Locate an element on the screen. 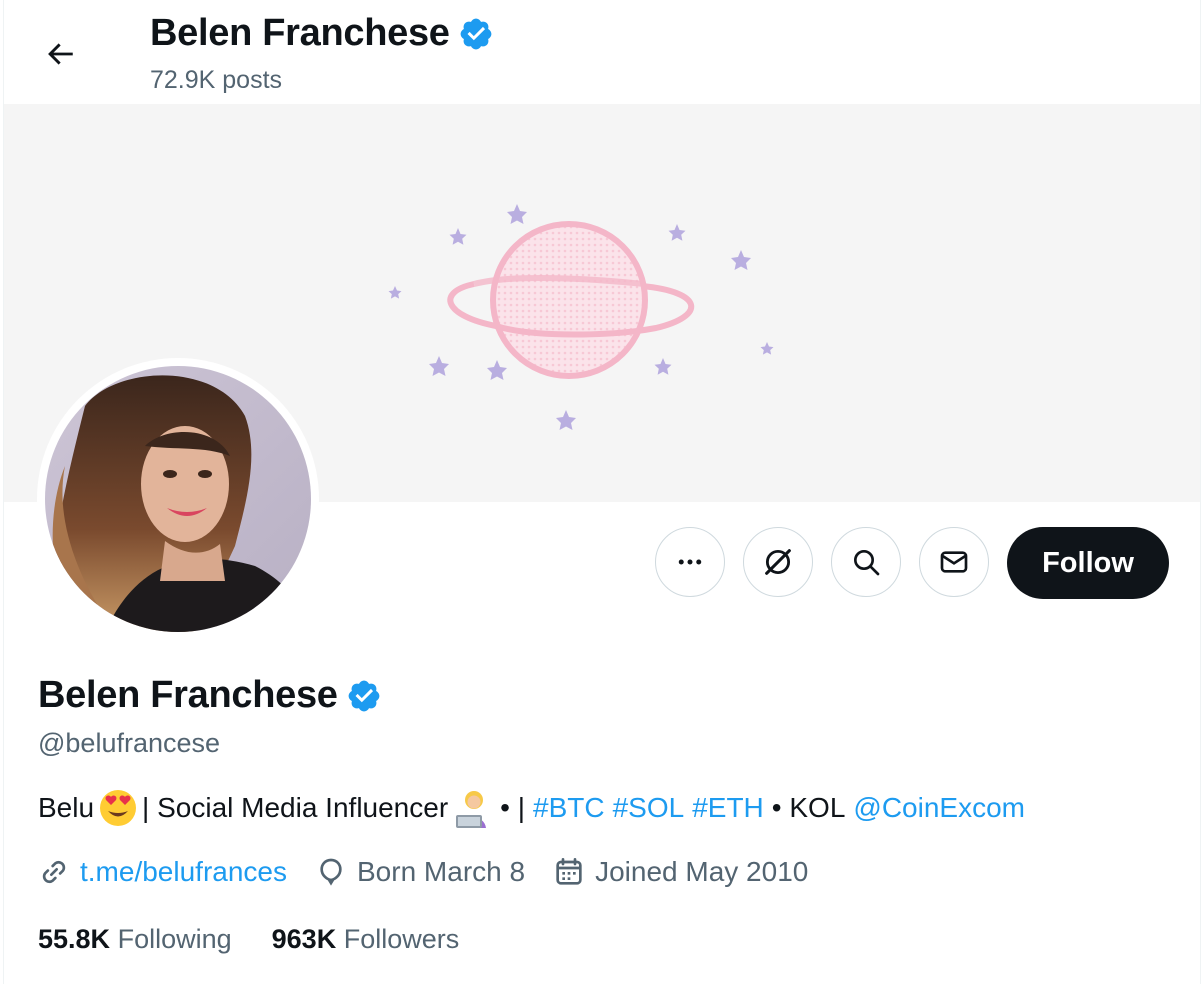 Image resolution: width=1202 pixels, height=984 pixels. profile-handle: @belufrancese is located at coordinates (129, 743).